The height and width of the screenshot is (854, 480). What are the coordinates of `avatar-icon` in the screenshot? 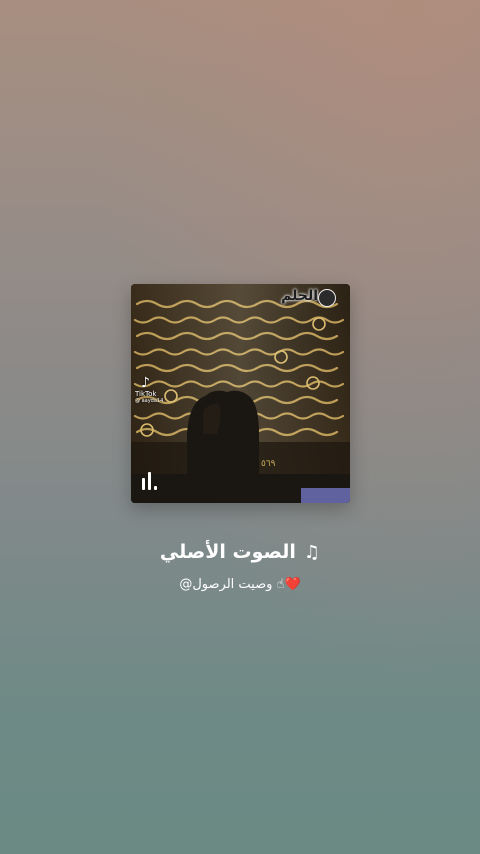 It's located at (327, 298).